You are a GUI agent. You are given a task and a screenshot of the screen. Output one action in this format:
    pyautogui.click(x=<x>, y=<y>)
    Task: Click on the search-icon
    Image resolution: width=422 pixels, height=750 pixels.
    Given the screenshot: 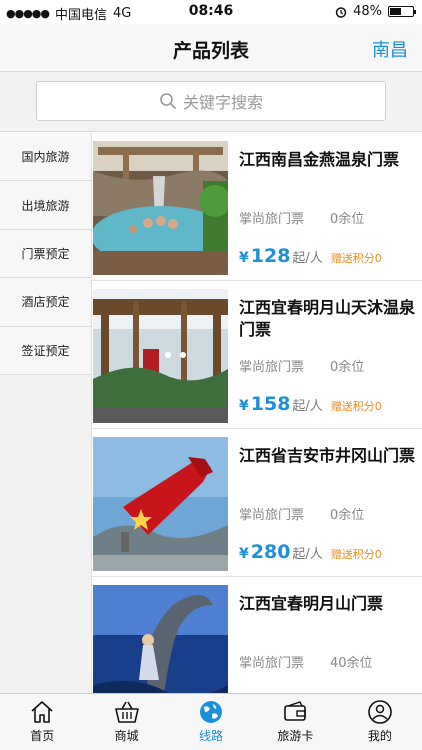 What is the action you would take?
    pyautogui.click(x=168, y=101)
    